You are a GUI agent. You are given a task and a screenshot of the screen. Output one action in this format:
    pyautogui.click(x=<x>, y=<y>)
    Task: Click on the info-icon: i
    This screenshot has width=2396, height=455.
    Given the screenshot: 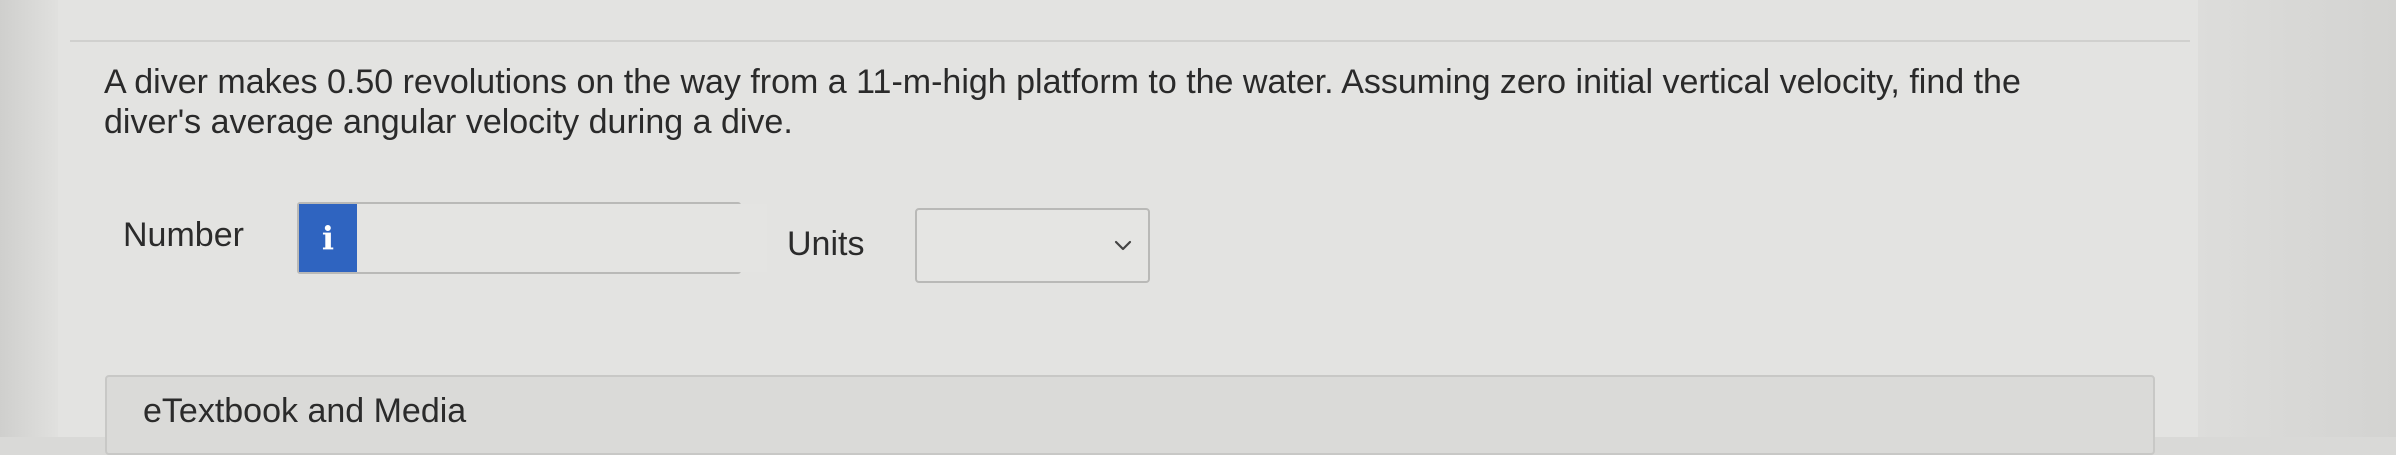 What is the action you would take?
    pyautogui.click(x=328, y=238)
    